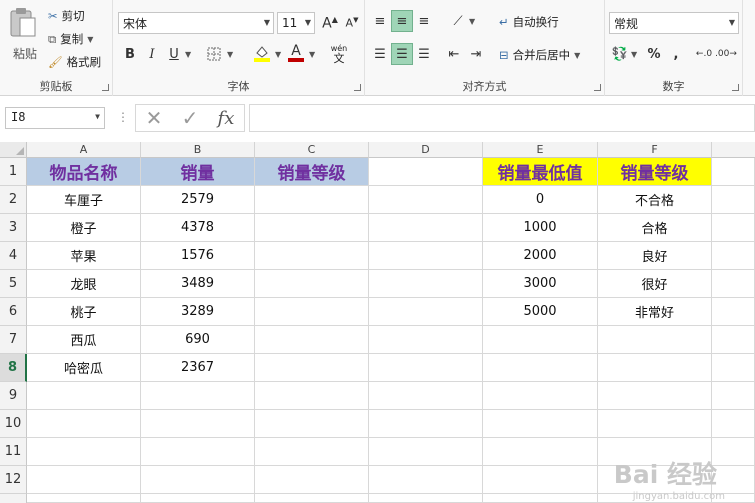  Describe the element at coordinates (84, 340) in the screenshot. I see `cell-a7: 西瓜` at that location.